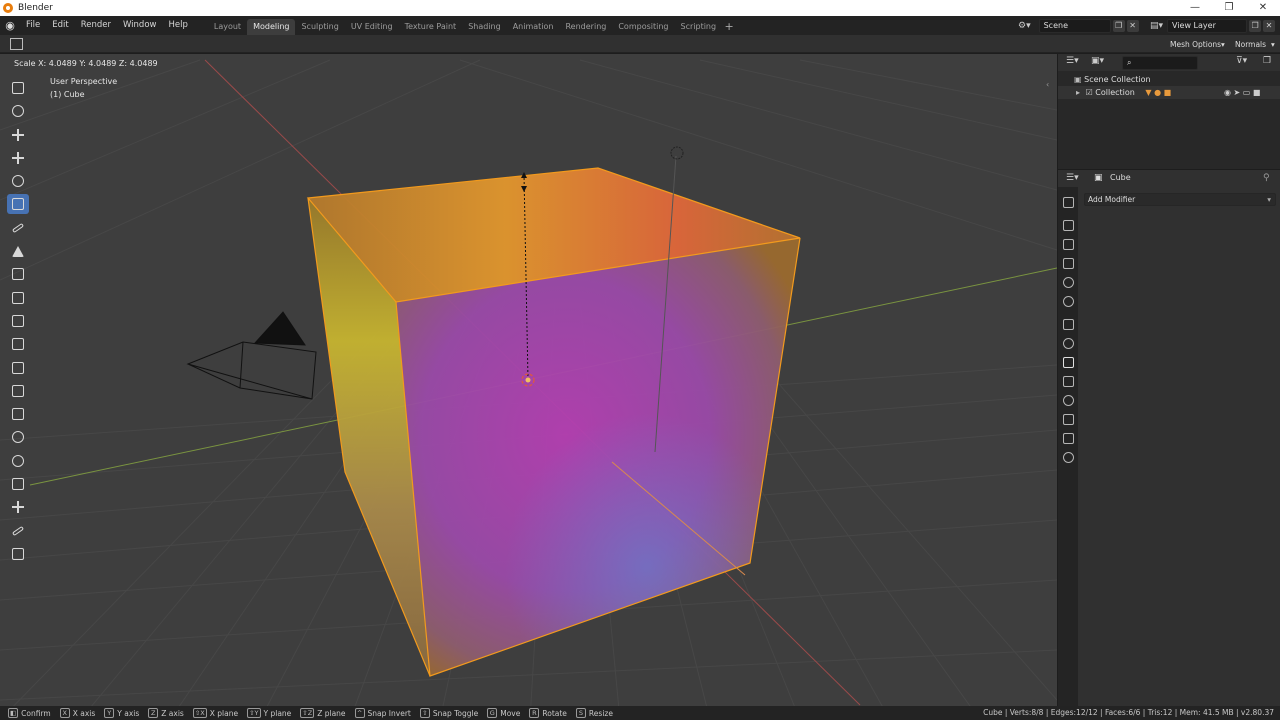 The height and width of the screenshot is (720, 1280). What do you see at coordinates (643, 27) in the screenshot?
I see `tab-compositing: Compositing` at bounding box center [643, 27].